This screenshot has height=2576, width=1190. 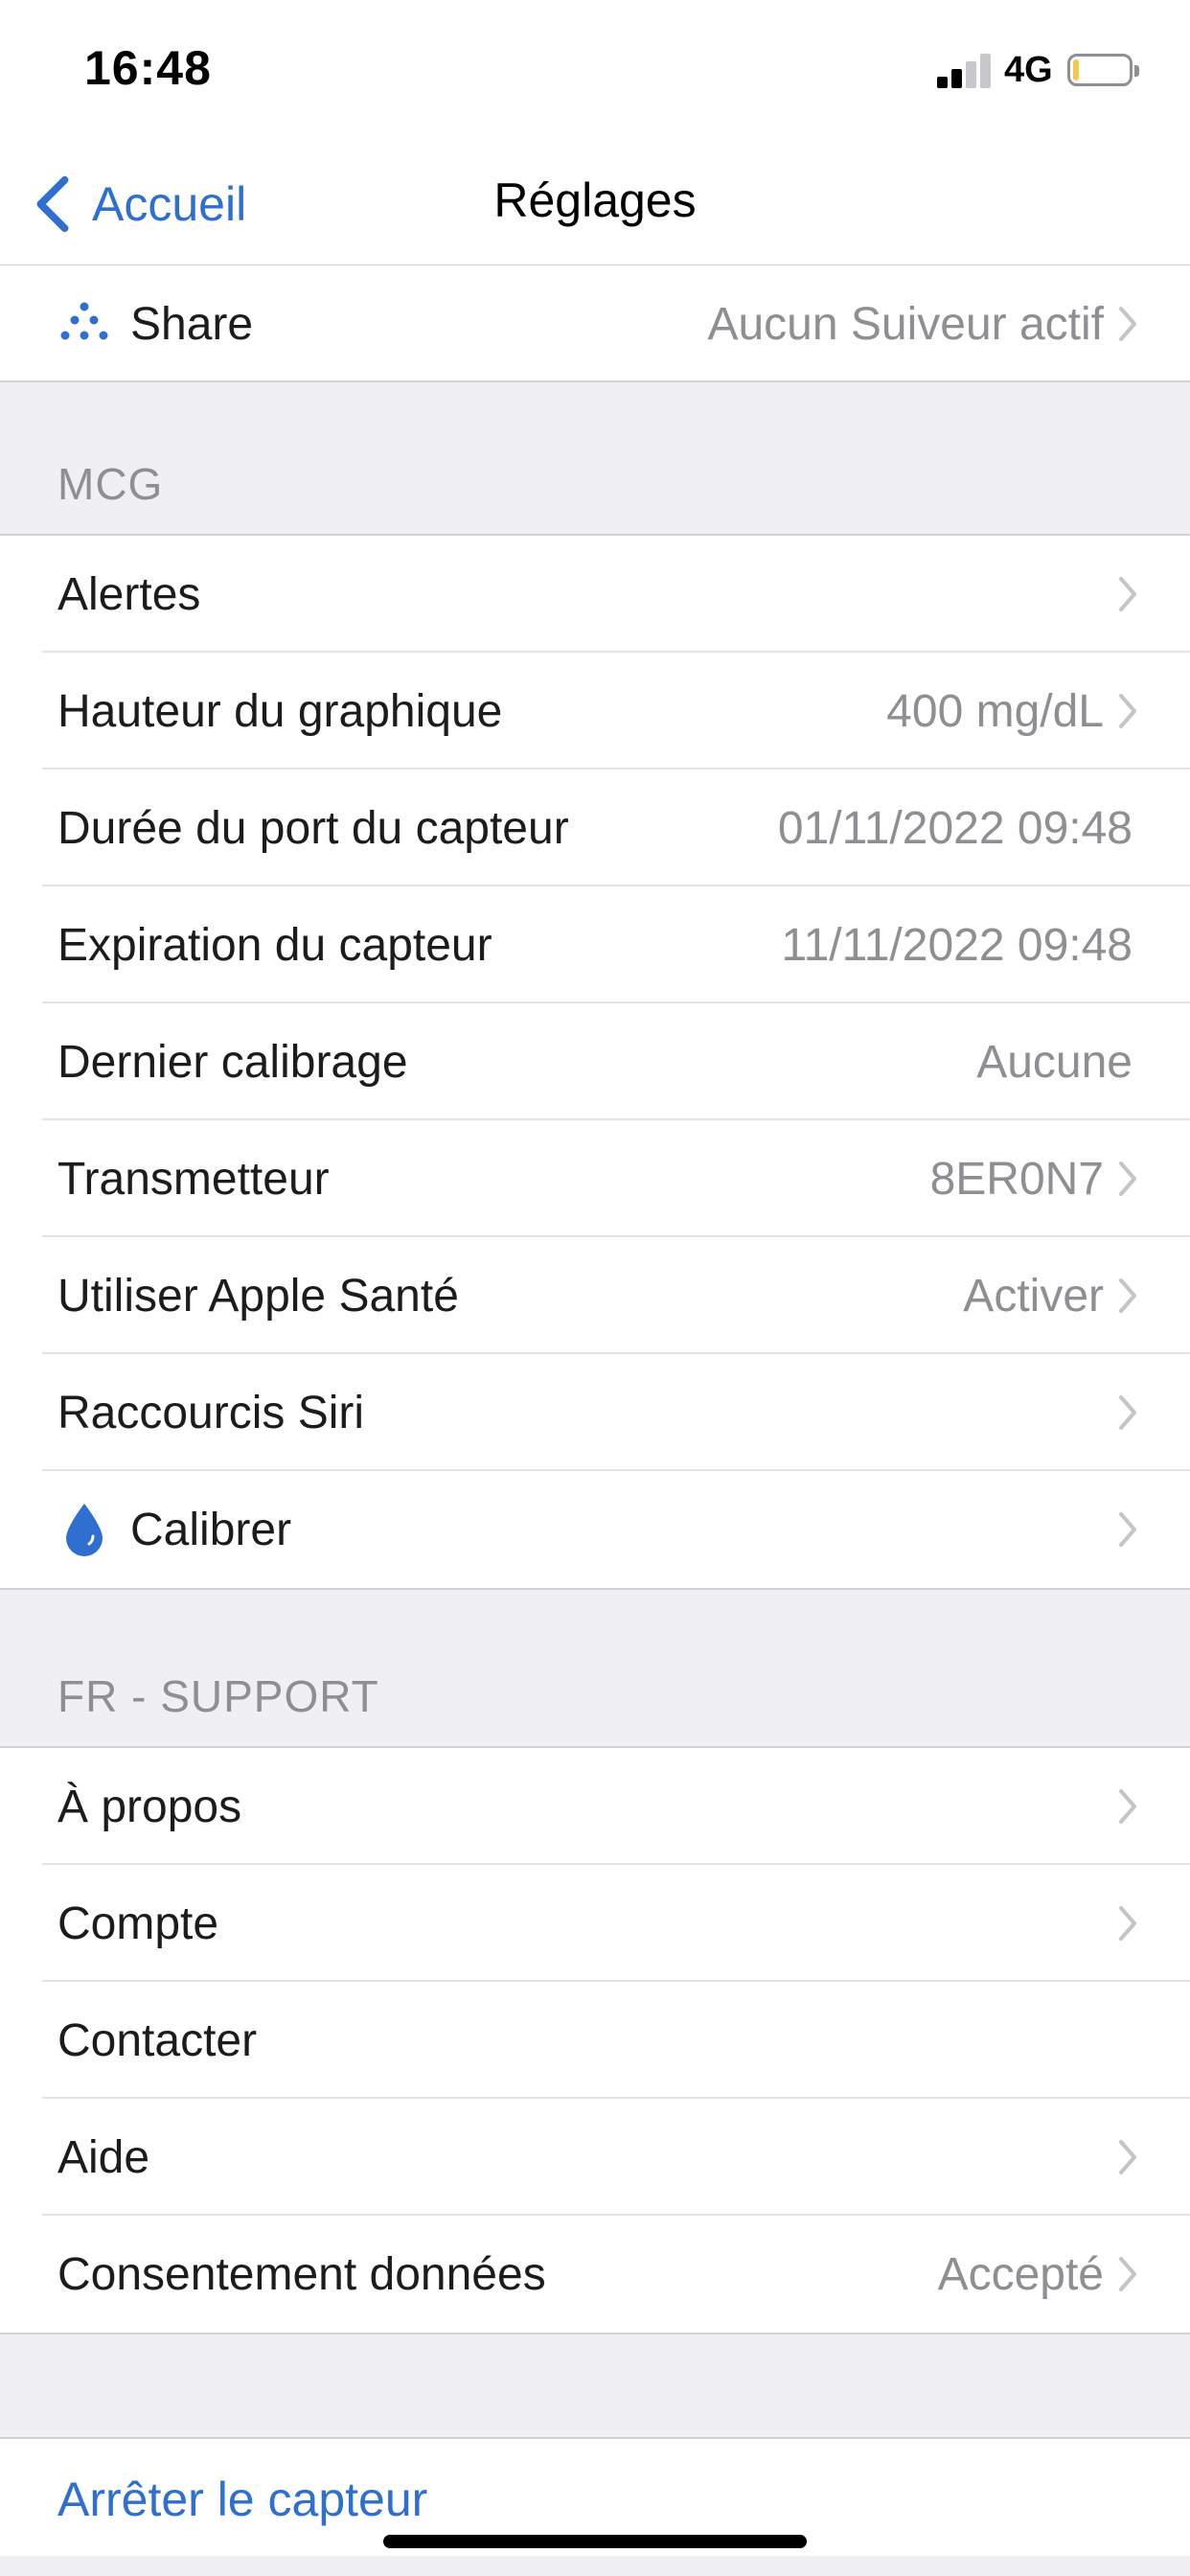 I want to click on navigation-bar: Accueil Réglages, so click(x=595, y=204).